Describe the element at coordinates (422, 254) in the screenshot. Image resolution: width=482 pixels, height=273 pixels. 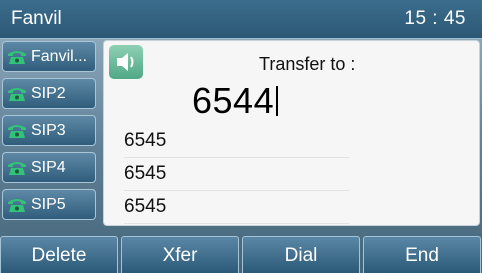
I see `end-button: End` at that location.